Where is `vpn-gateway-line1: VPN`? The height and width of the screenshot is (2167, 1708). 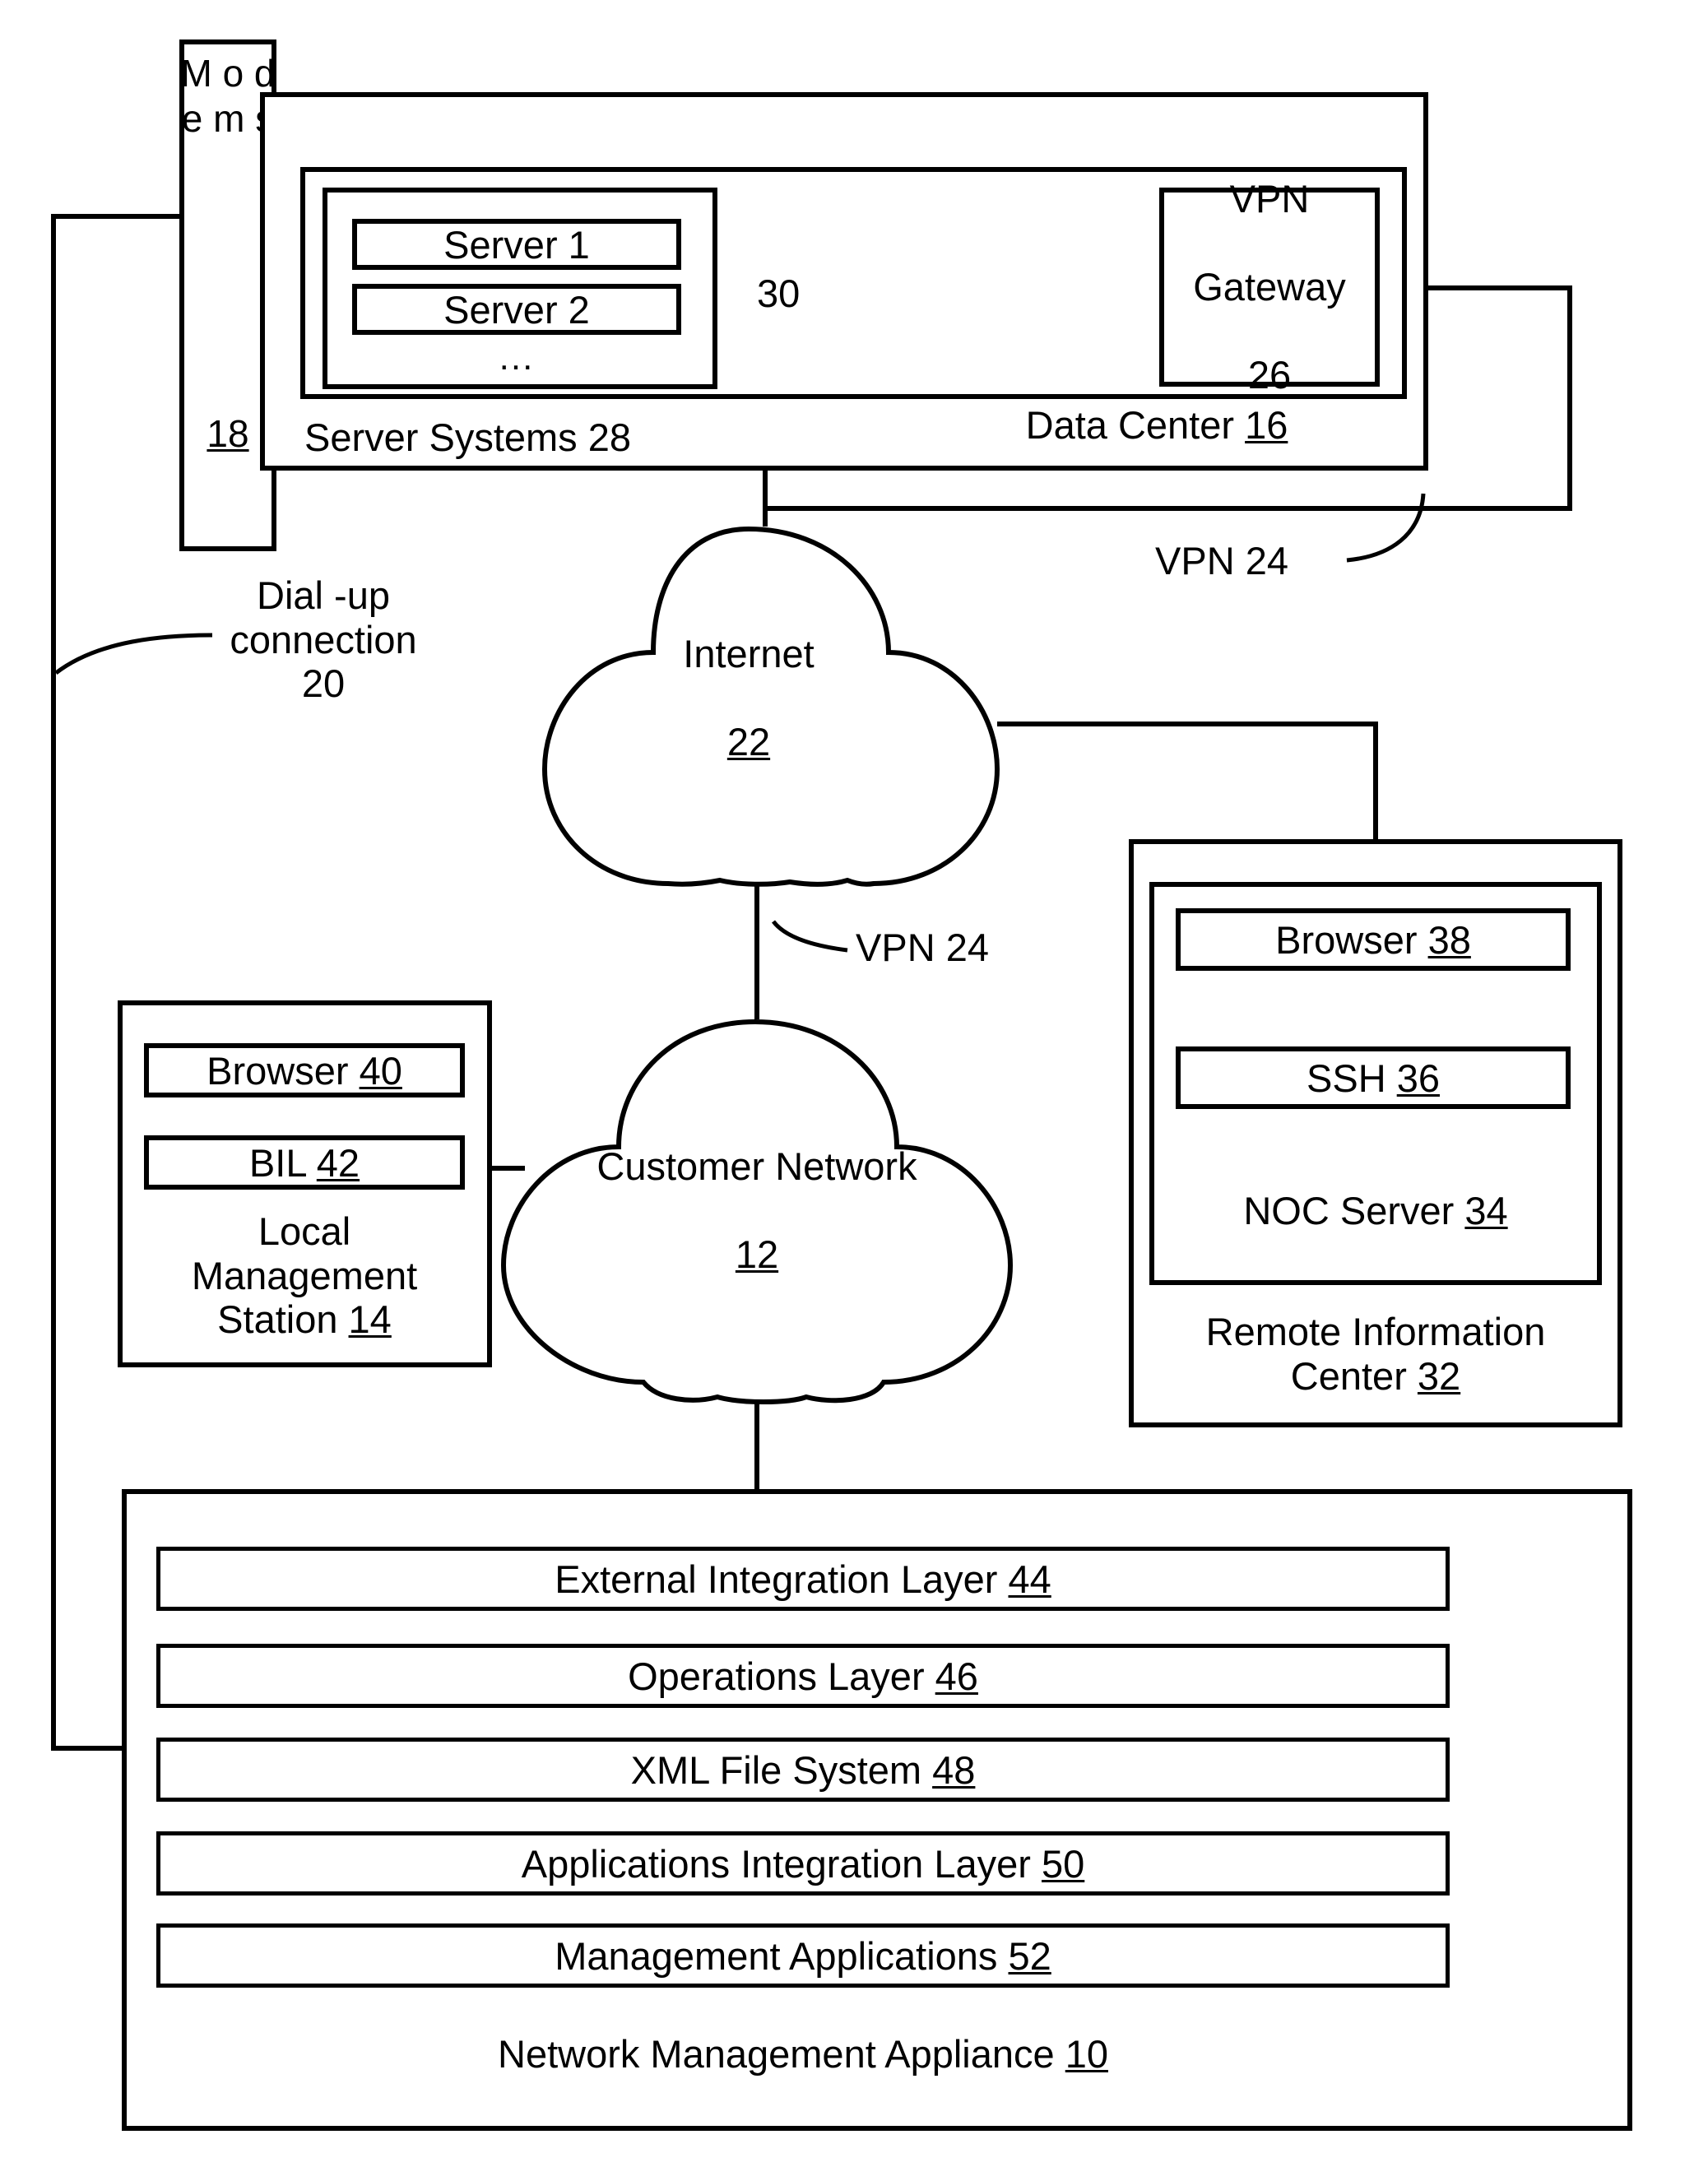 vpn-gateway-line1: VPN is located at coordinates (1269, 199).